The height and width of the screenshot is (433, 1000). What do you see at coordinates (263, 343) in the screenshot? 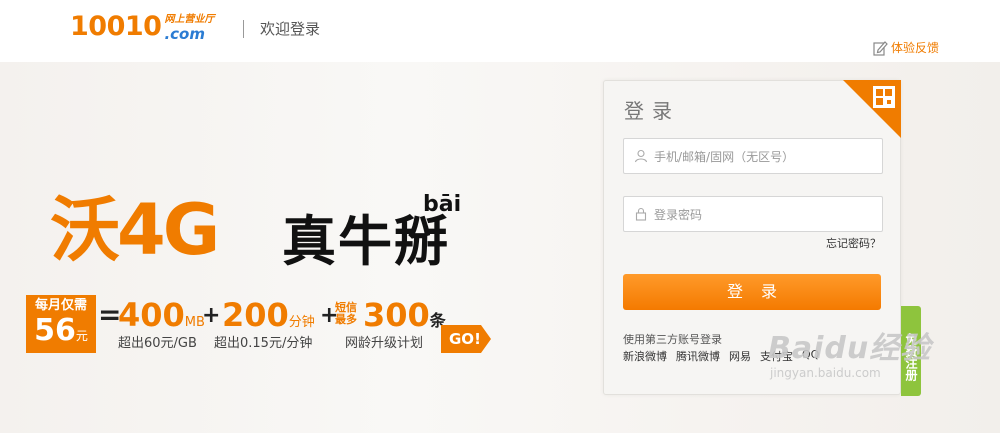
I see `voice-sub: 超出0.15元/分钟` at bounding box center [263, 343].